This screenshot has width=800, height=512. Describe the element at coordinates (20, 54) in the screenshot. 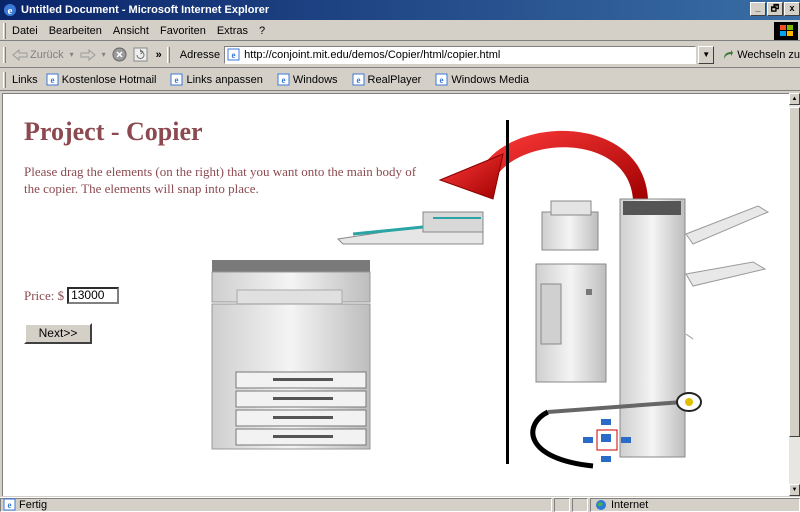

I see `back-arrow-icon` at that location.